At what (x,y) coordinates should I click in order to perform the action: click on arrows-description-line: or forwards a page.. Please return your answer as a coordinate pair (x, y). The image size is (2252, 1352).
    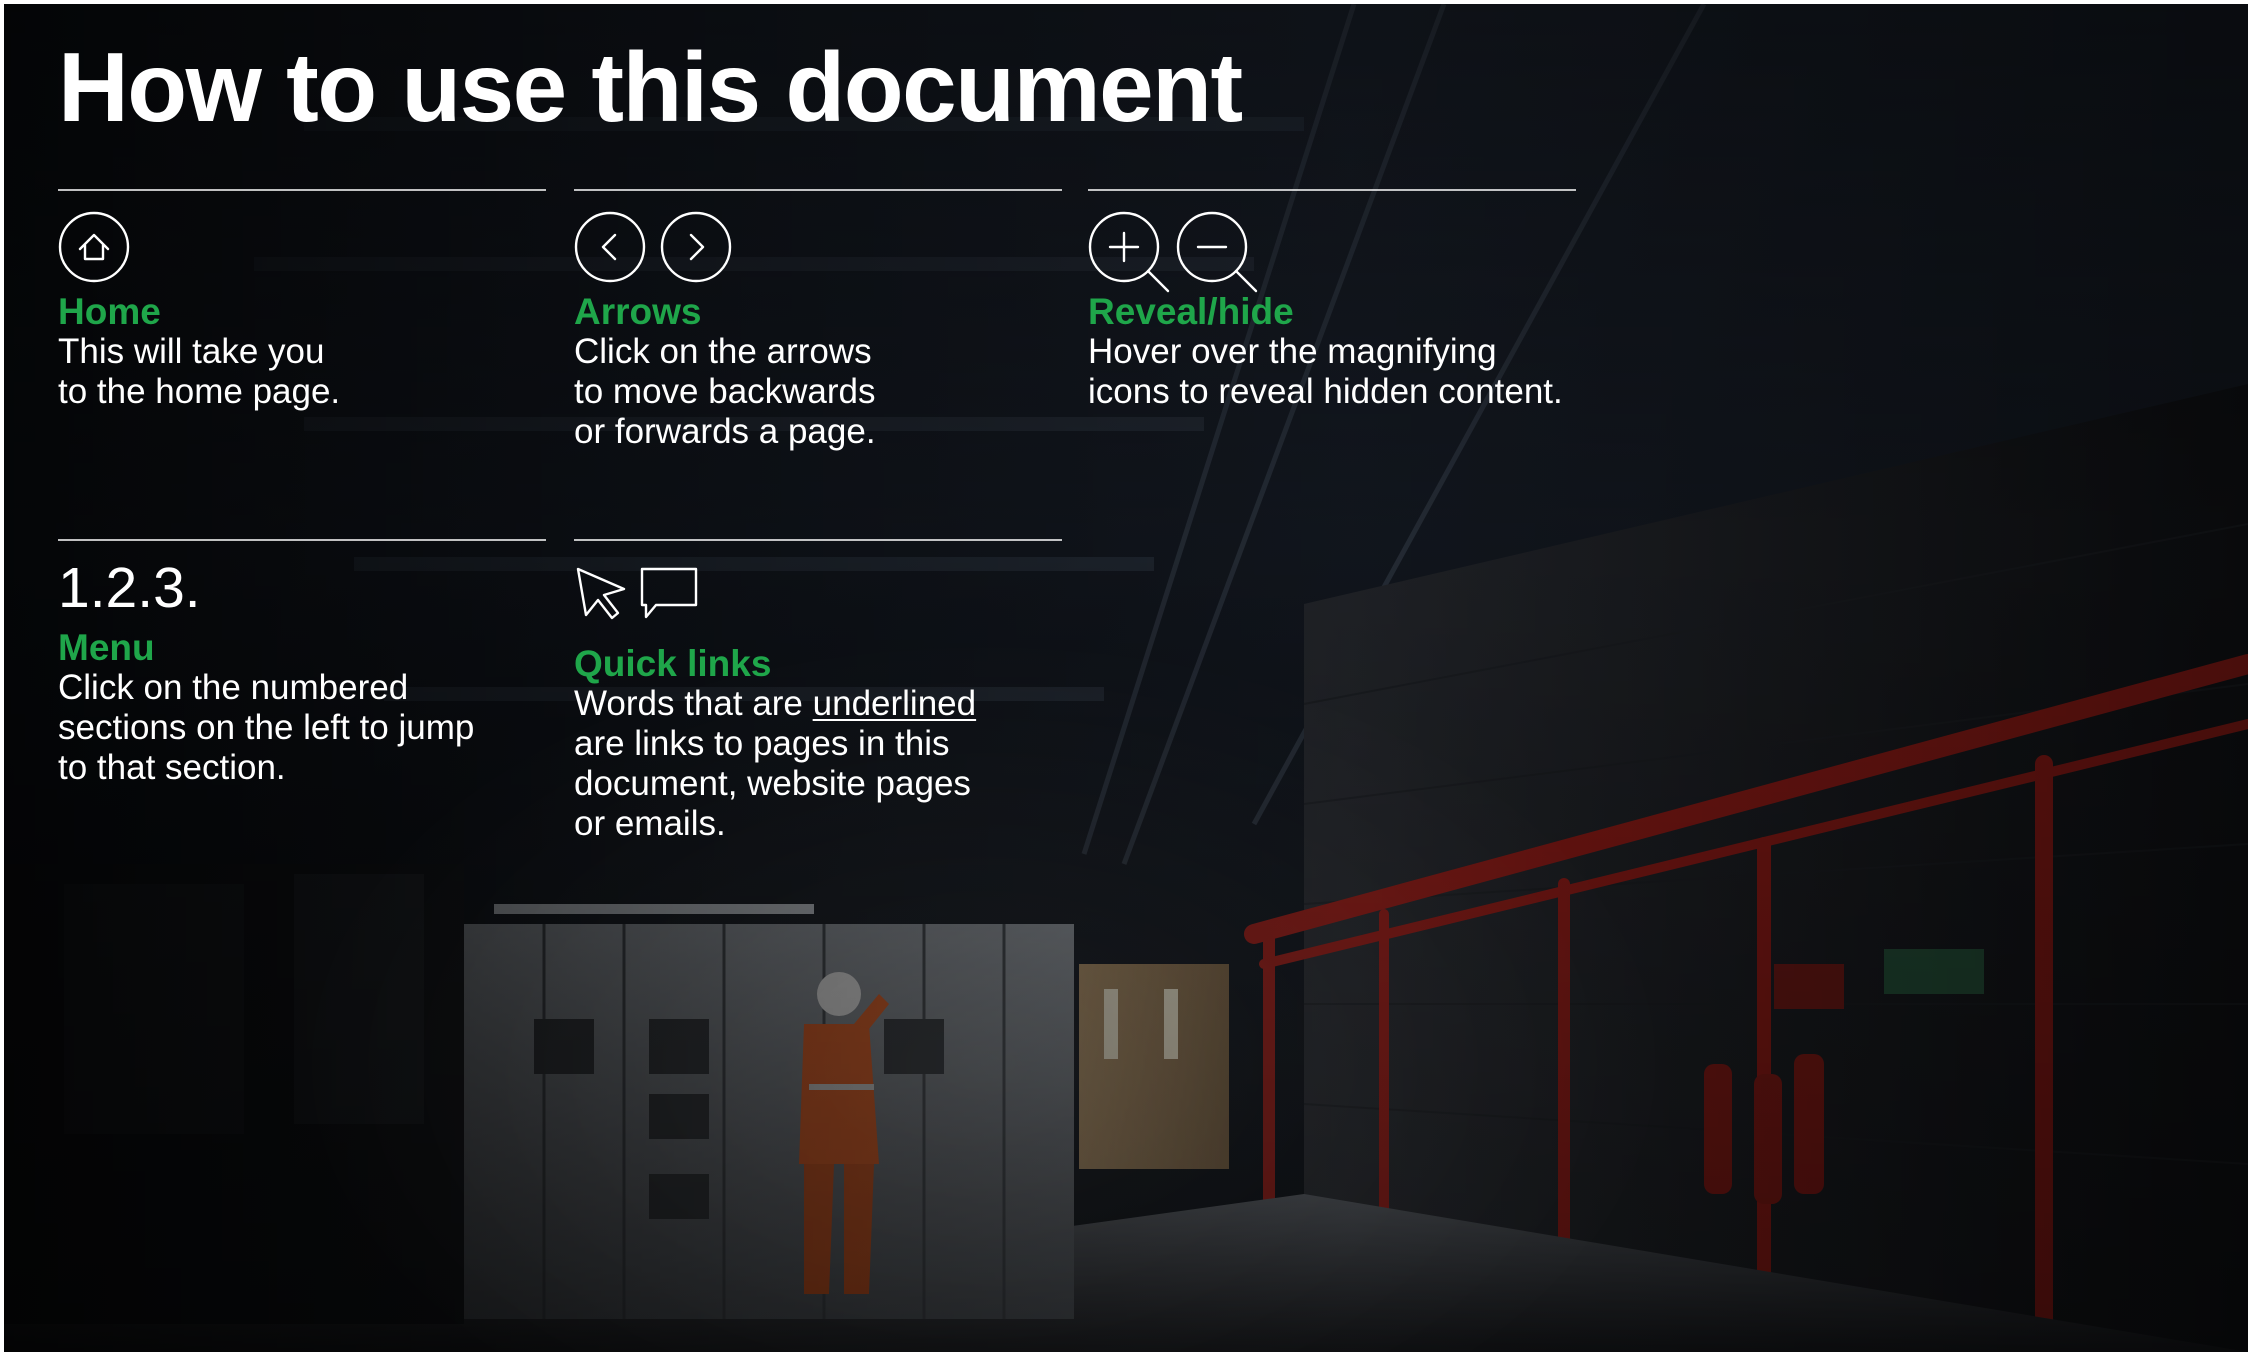
    Looking at the image, I should click on (725, 431).